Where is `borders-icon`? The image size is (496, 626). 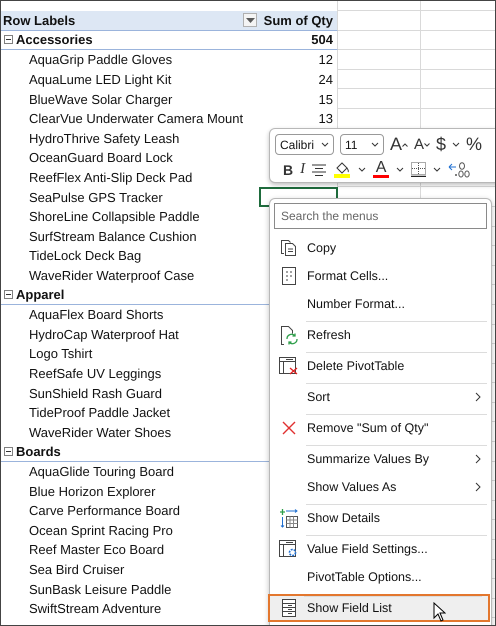
borders-icon is located at coordinates (418, 169).